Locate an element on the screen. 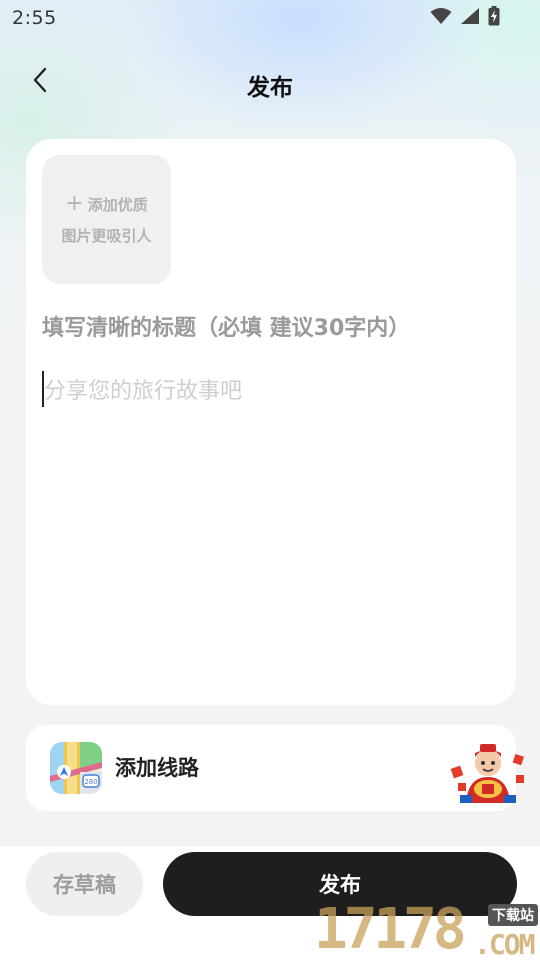 This screenshot has height=960, width=540. publish-button: 发布 is located at coordinates (340, 884).